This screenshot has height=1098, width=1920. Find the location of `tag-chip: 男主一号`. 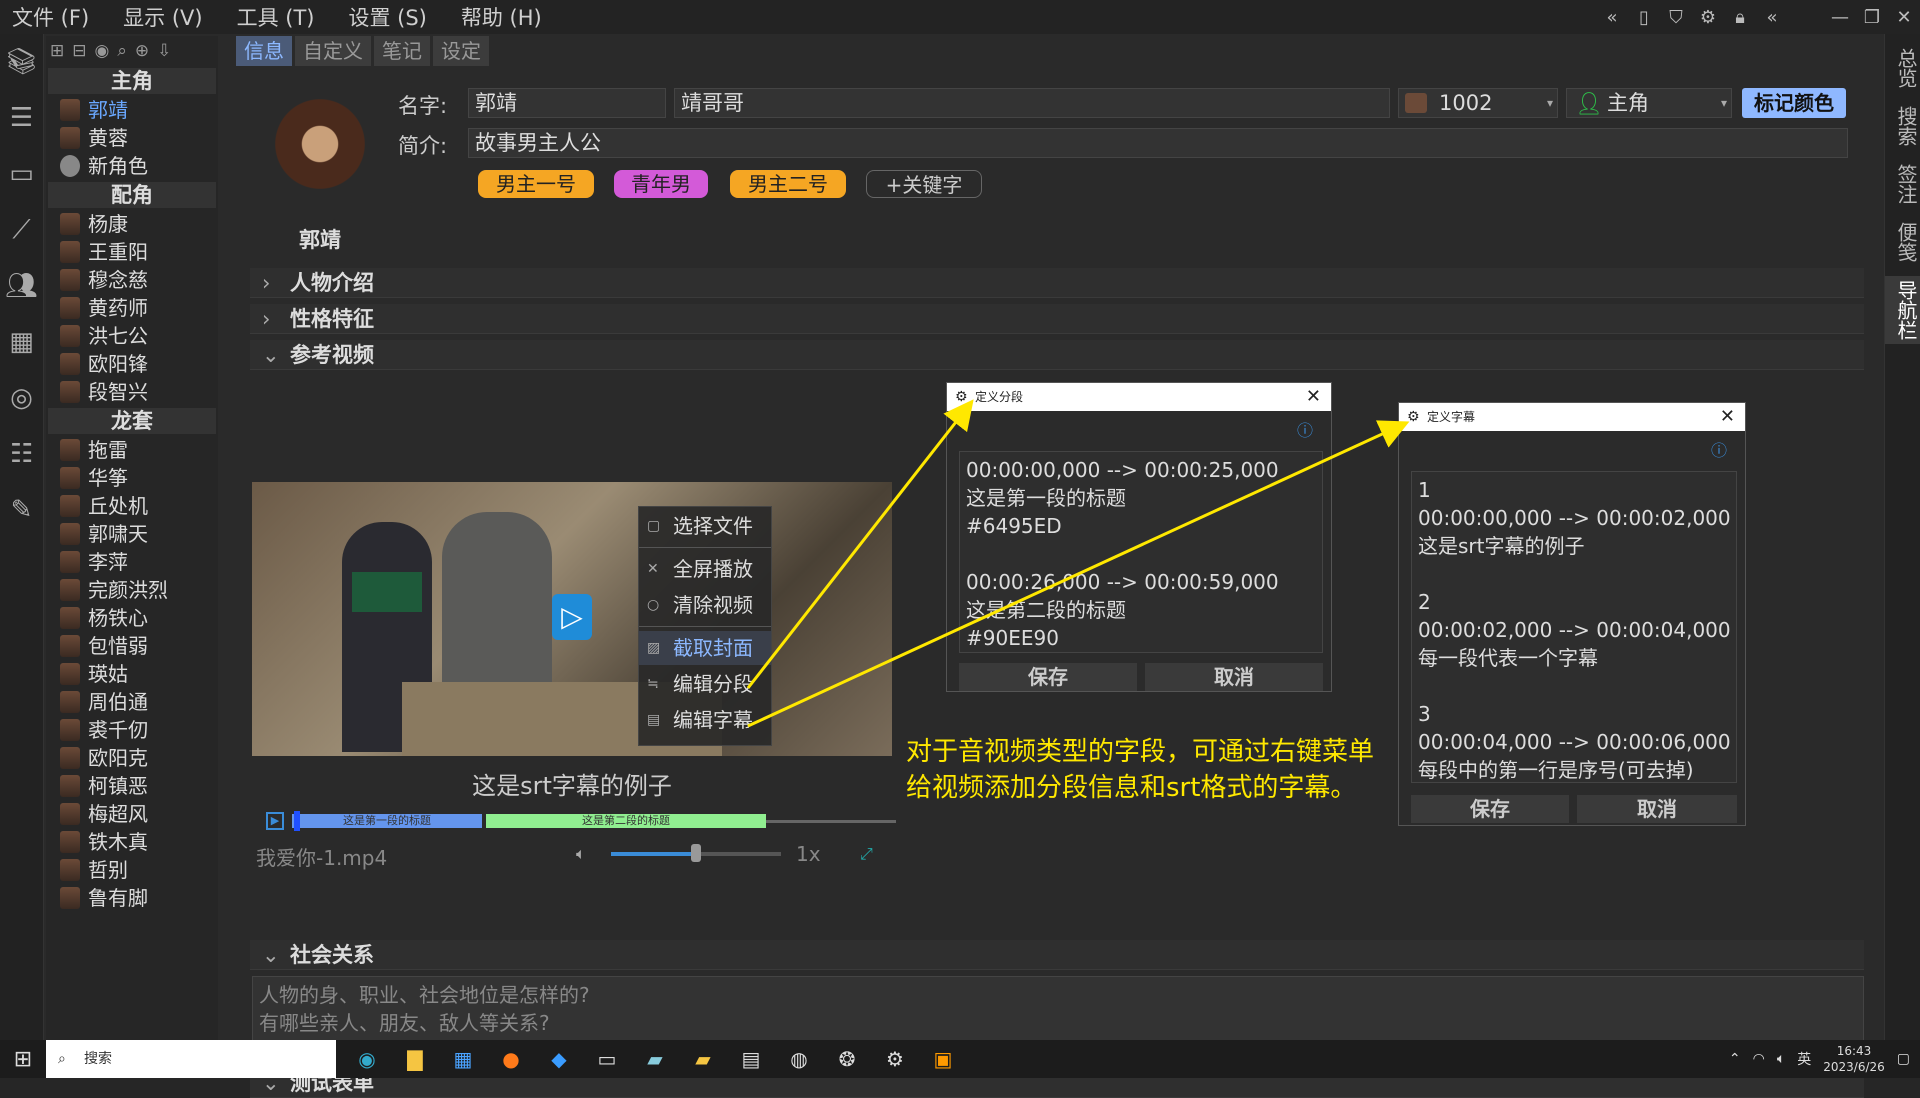

tag-chip: 男主一号 is located at coordinates (536, 184).